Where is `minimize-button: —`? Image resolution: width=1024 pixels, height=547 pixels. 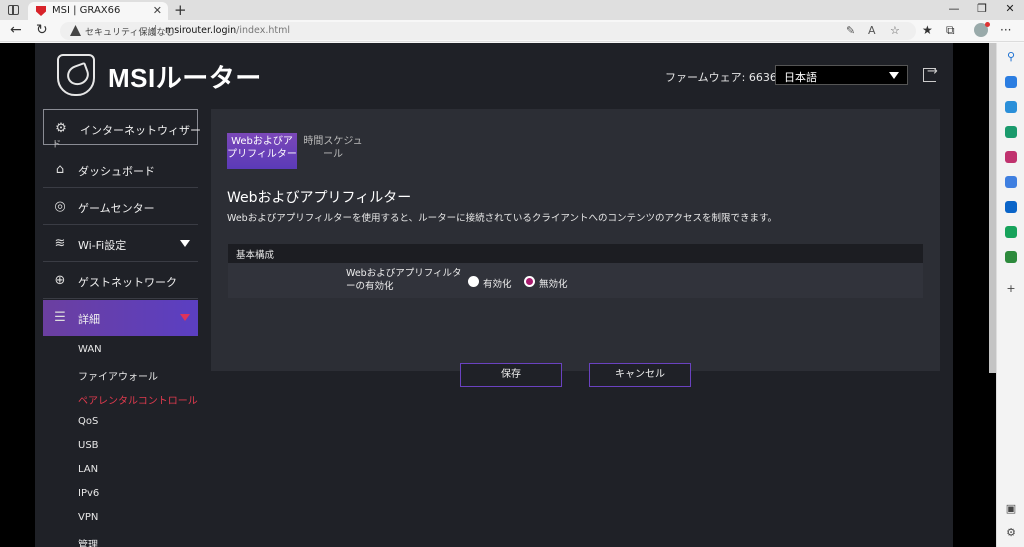
minimize-button: — is located at coordinates (954, 8).